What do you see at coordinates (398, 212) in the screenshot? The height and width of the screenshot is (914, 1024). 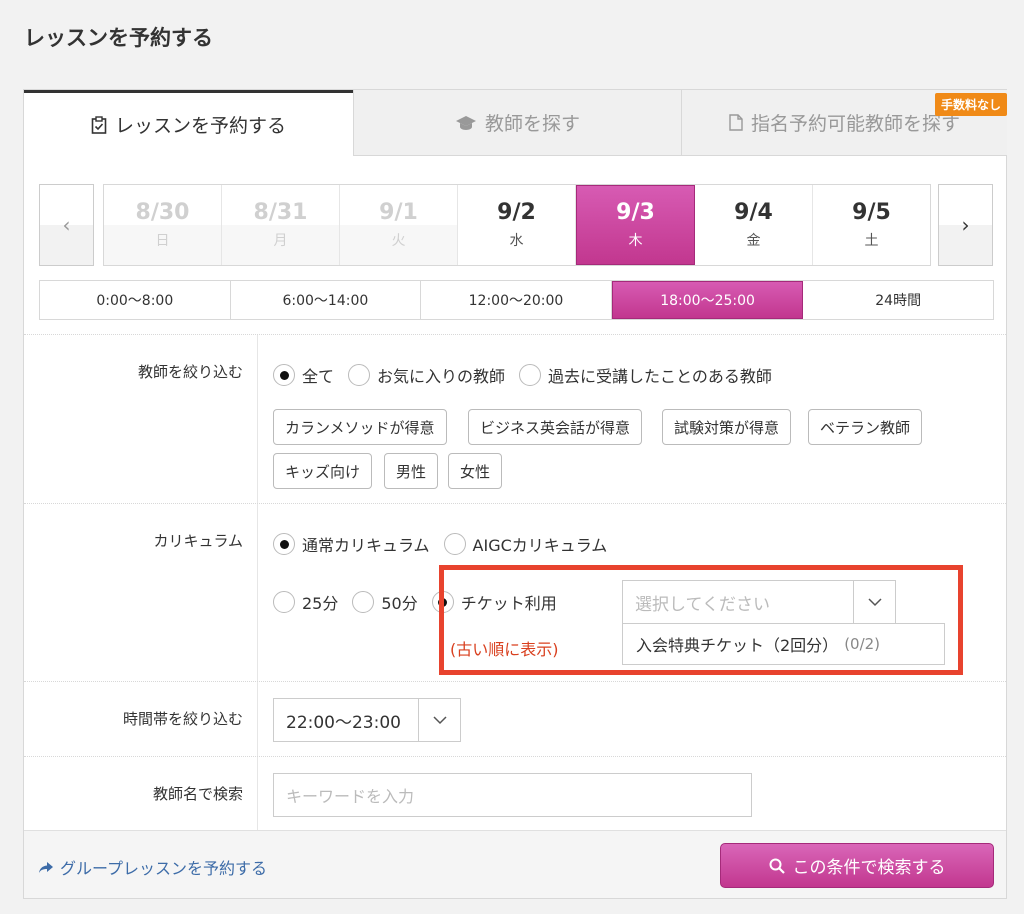 I see `date-label: 9/1` at bounding box center [398, 212].